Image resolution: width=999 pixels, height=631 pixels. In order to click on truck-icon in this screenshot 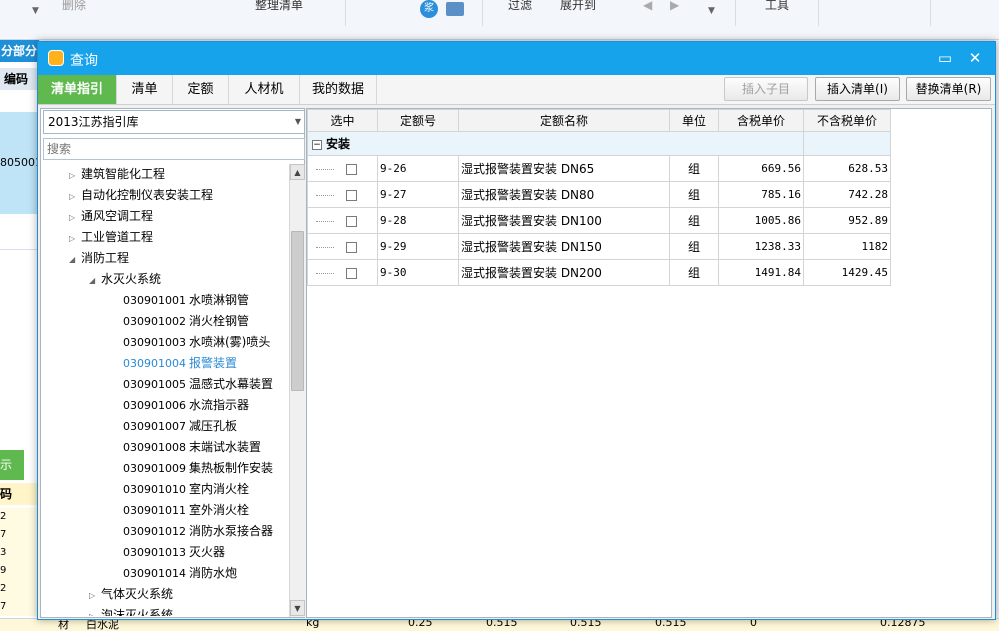, I will do `click(455, 9)`.